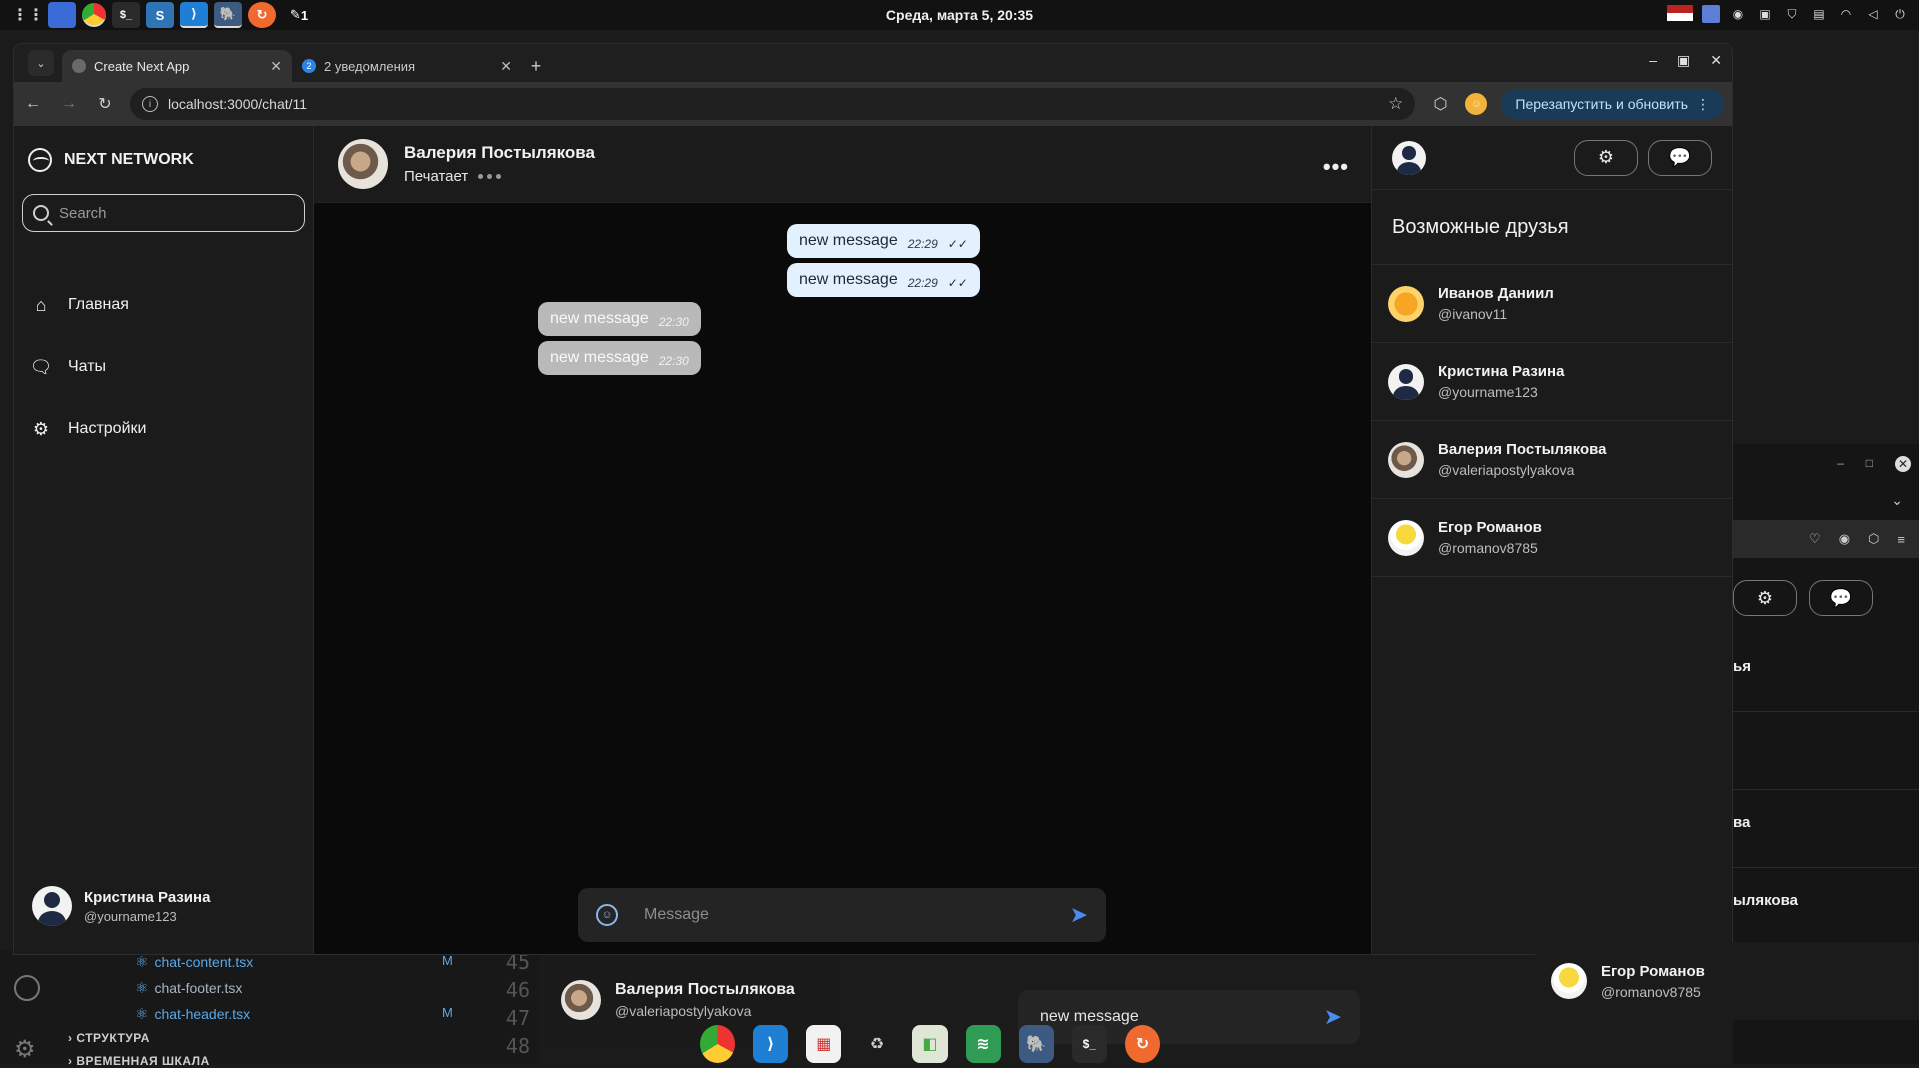 This screenshot has height=1068, width=1919. I want to click on settings-gear-icon: ⚙, so click(1765, 598).